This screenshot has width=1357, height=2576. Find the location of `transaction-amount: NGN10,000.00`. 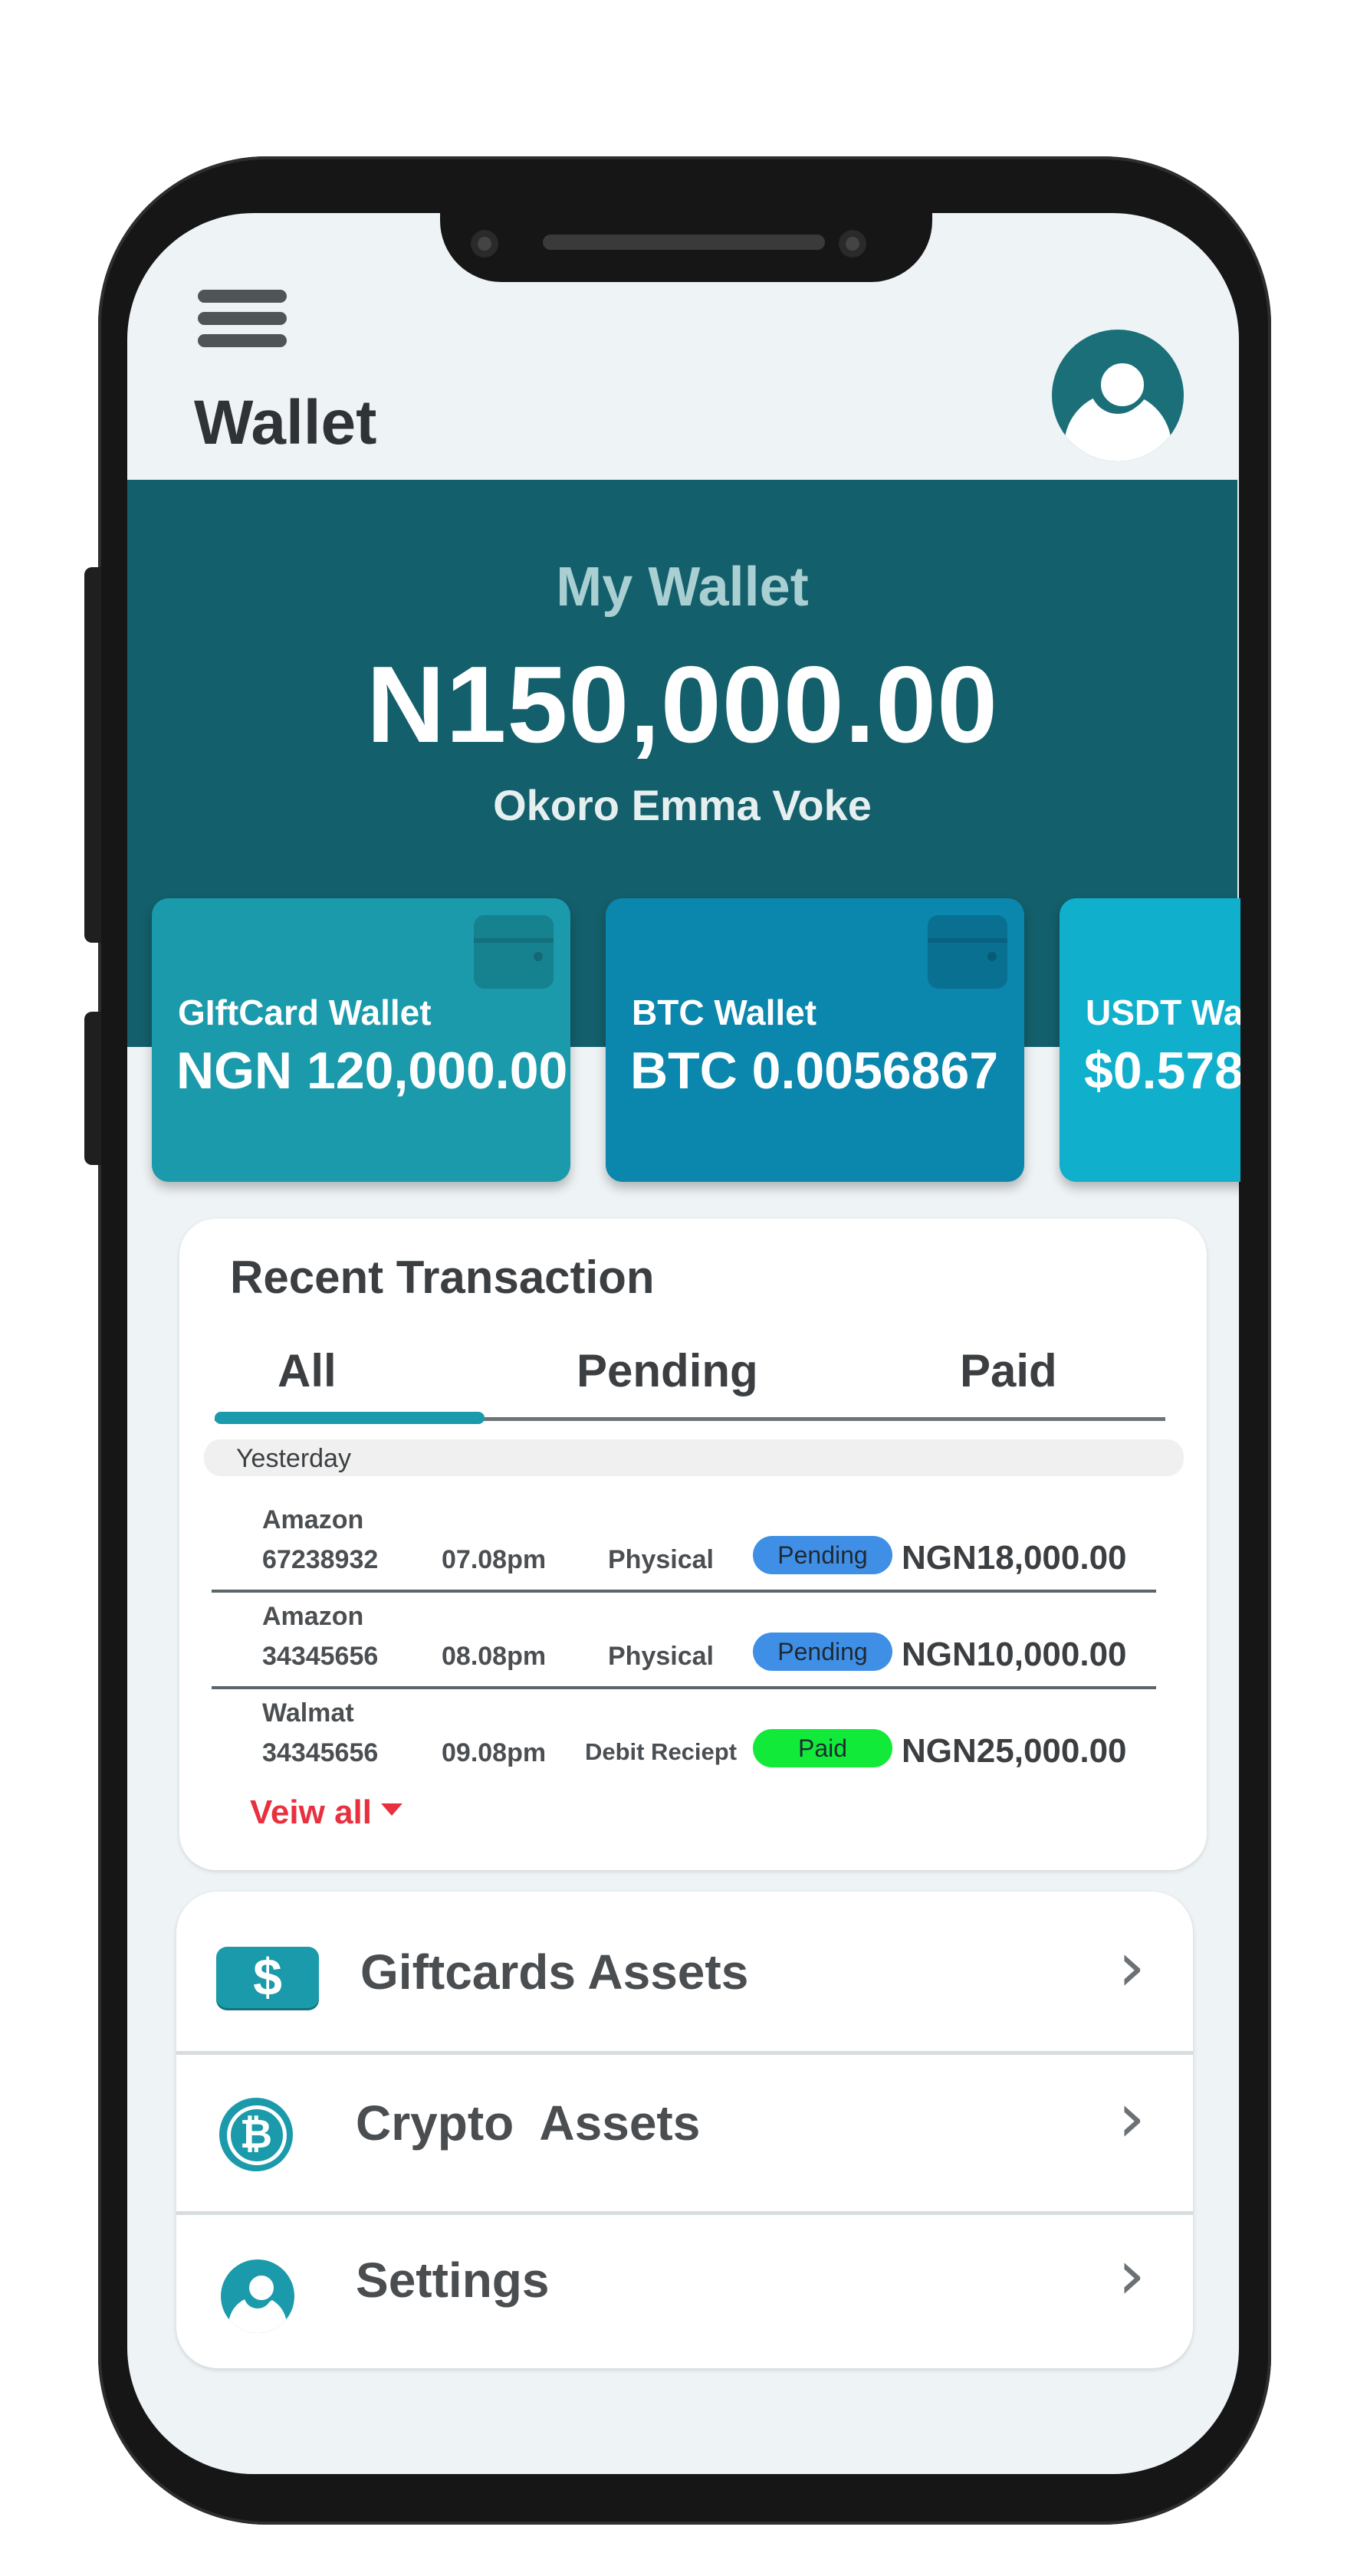

transaction-amount: NGN10,000.00 is located at coordinates (1015, 1654).